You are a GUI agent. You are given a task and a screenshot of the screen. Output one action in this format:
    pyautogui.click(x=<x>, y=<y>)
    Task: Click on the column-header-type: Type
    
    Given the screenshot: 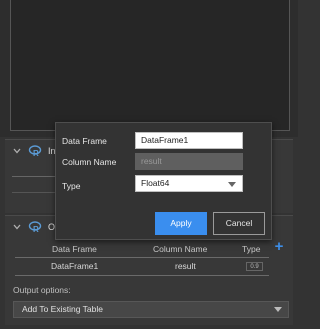 What is the action you would take?
    pyautogui.click(x=251, y=249)
    